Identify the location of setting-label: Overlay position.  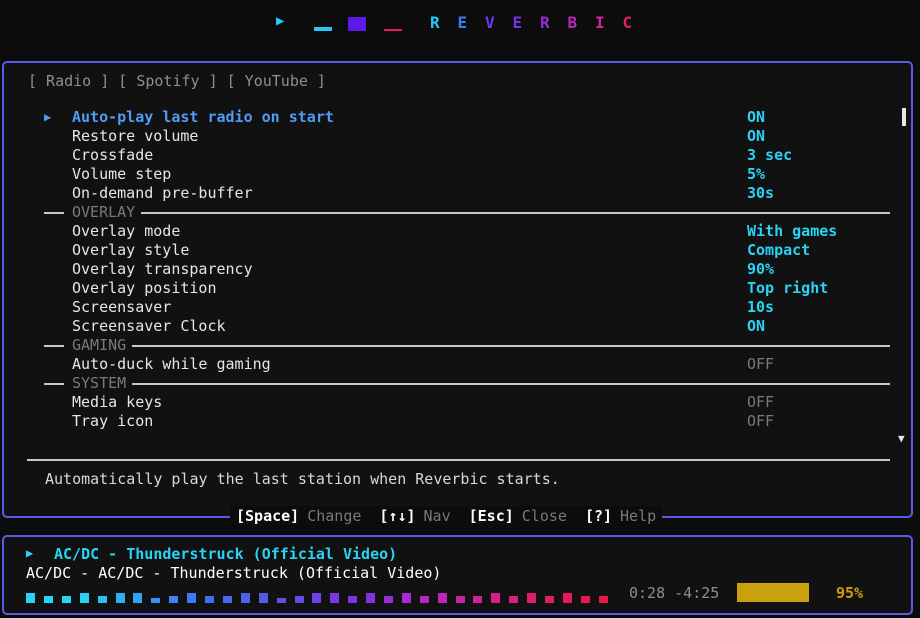
(144, 288).